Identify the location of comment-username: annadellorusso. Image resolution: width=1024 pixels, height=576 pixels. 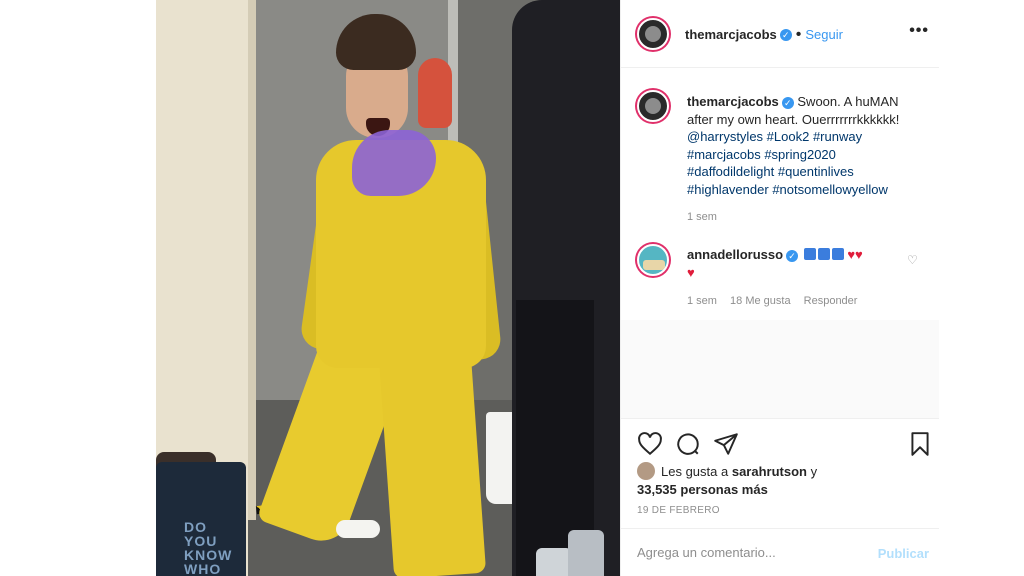
(735, 254).